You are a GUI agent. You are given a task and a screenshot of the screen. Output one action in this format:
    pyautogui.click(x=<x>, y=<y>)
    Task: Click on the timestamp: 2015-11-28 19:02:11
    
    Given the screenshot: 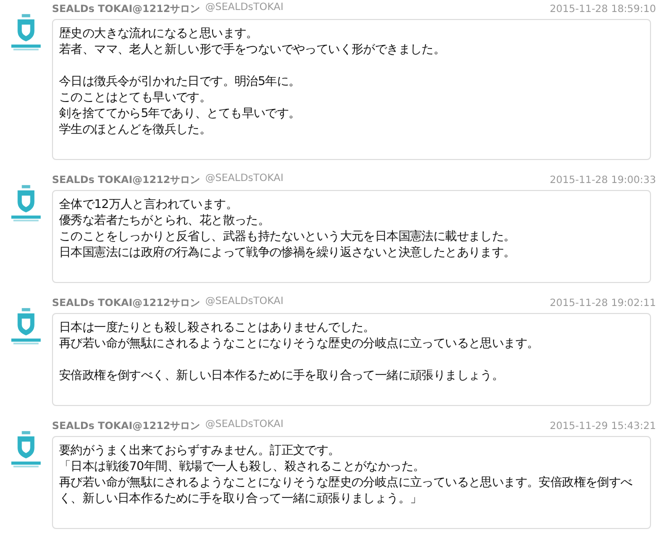 What is the action you would take?
    pyautogui.click(x=603, y=303)
    